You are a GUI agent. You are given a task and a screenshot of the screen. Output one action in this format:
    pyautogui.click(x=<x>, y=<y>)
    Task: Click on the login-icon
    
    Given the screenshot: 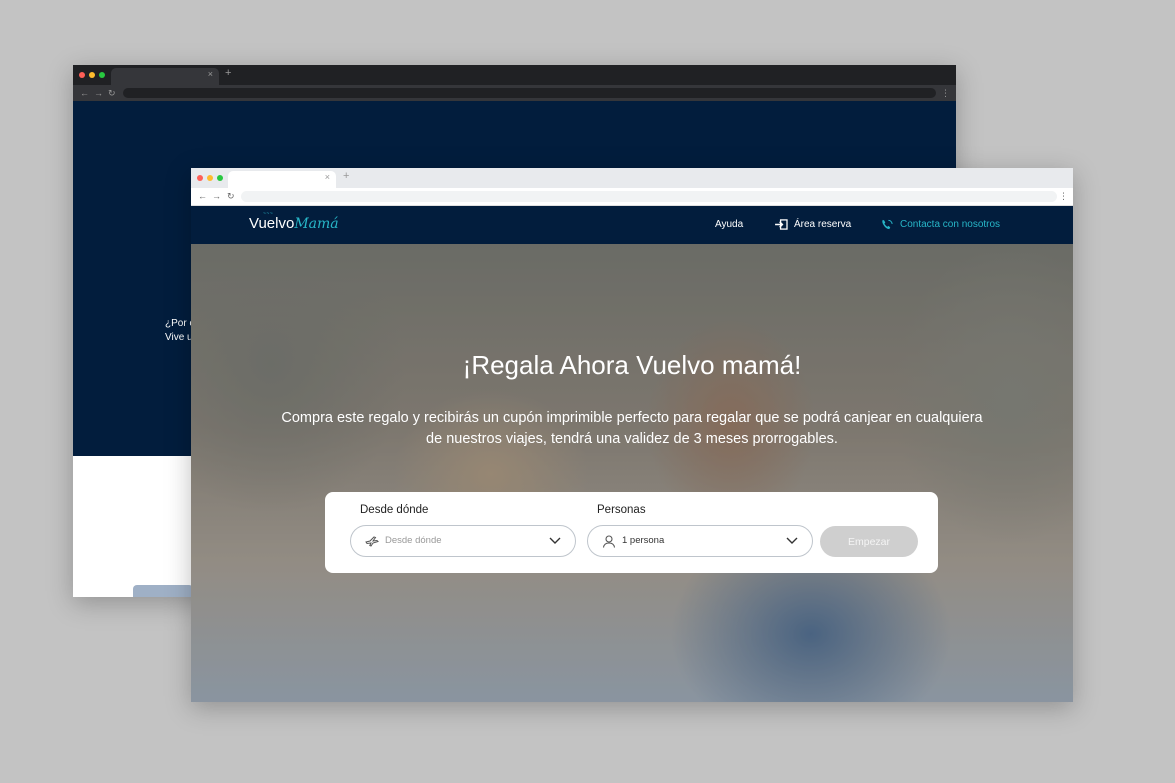 What is the action you would take?
    pyautogui.click(x=781, y=224)
    